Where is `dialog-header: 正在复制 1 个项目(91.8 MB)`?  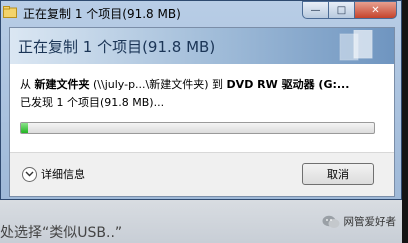 dialog-header: 正在复制 1 个项目(91.8 MB) is located at coordinates (202, 46).